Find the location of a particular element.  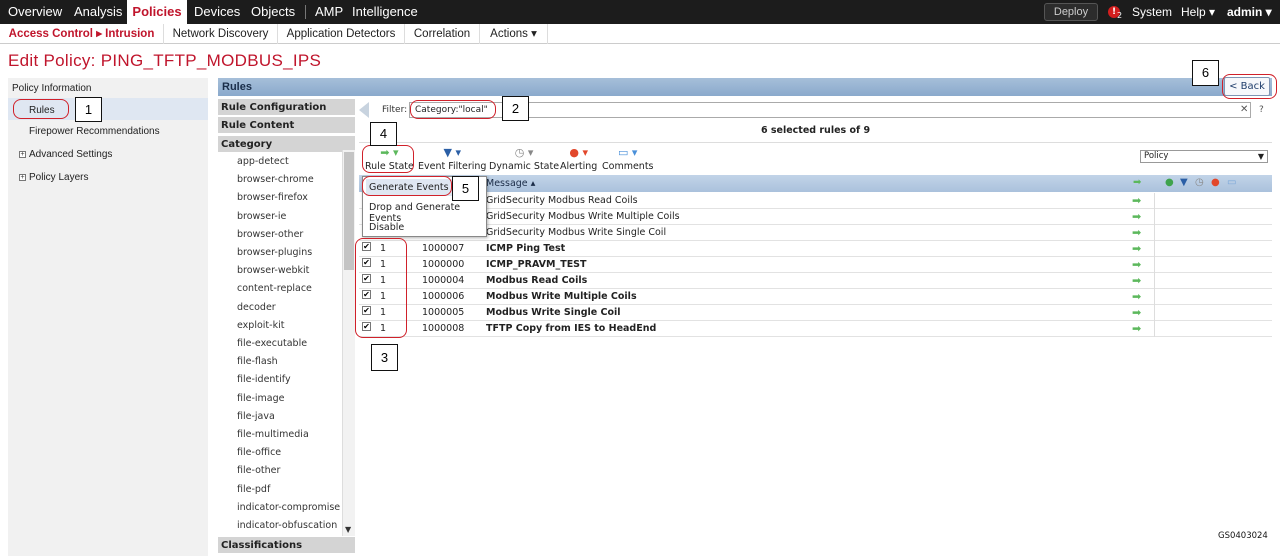

nav-admin: admin ▾ is located at coordinates (1249, 12).